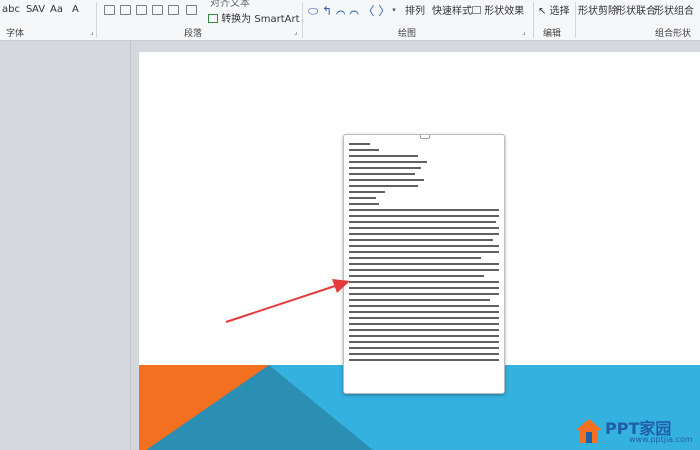  What do you see at coordinates (661, 439) in the screenshot?
I see `logo-site: www.pptjia.com` at bounding box center [661, 439].